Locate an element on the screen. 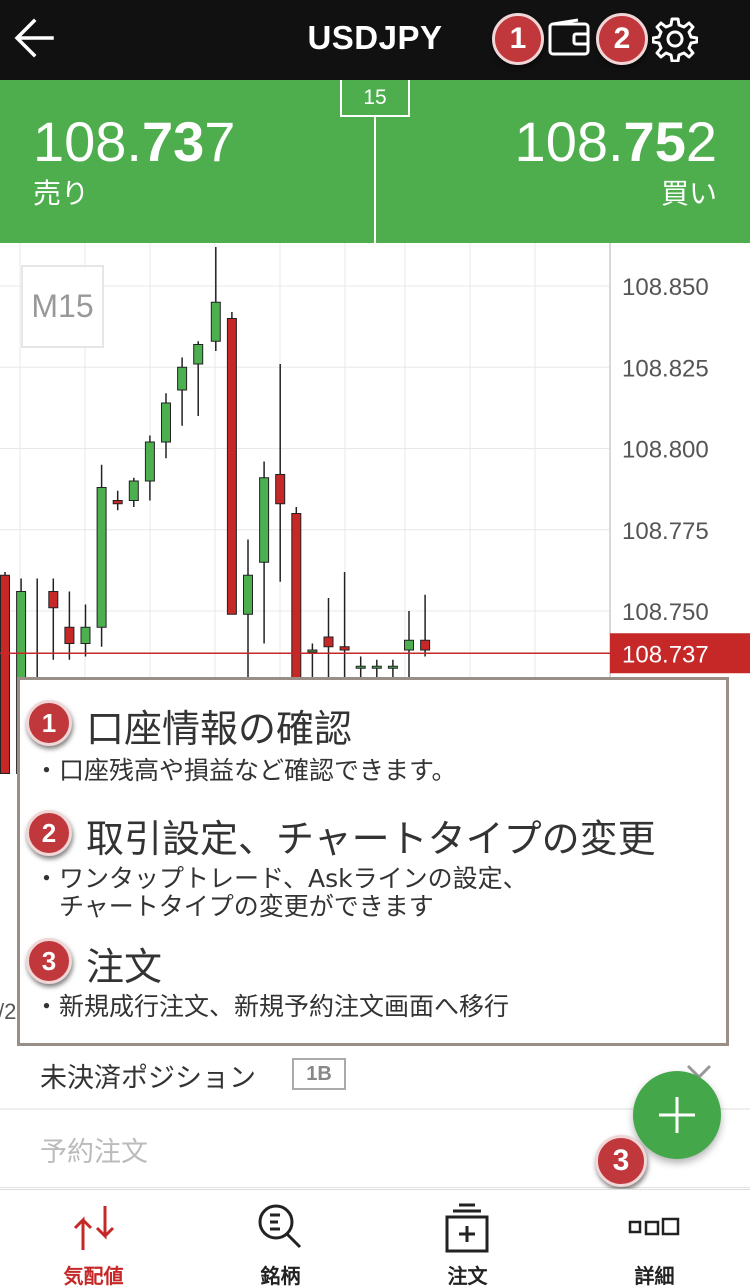 This screenshot has width=750, height=1287. guide-desc-2b: チャートタイプの変更ができます is located at coordinates (234, 906).